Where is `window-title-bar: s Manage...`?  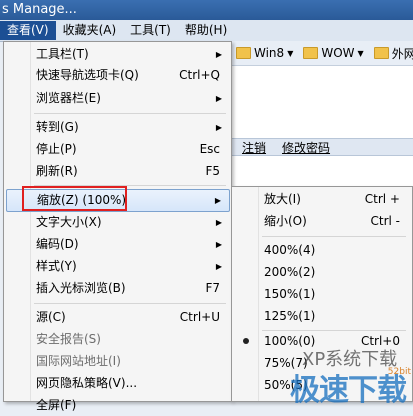 window-title-bar: s Manage... is located at coordinates (206, 10).